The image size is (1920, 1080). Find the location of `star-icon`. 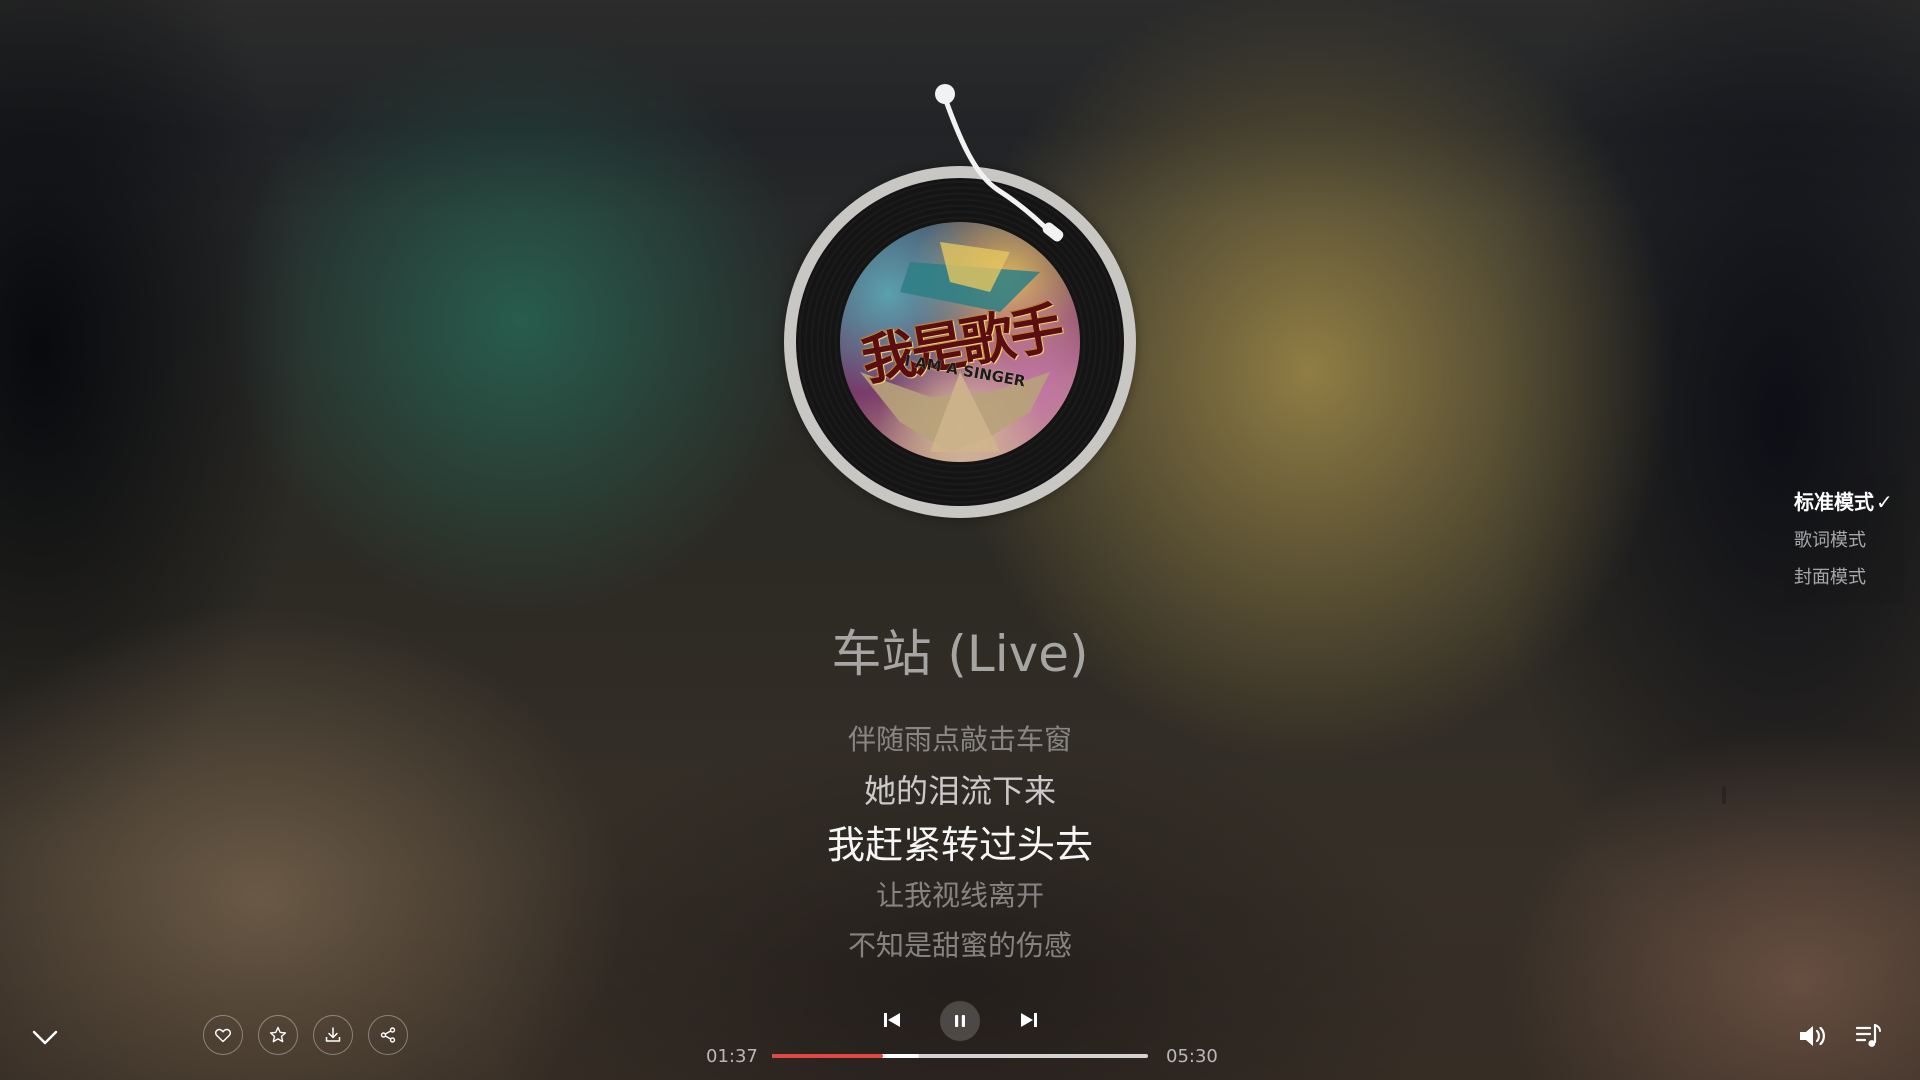

star-icon is located at coordinates (278, 1034).